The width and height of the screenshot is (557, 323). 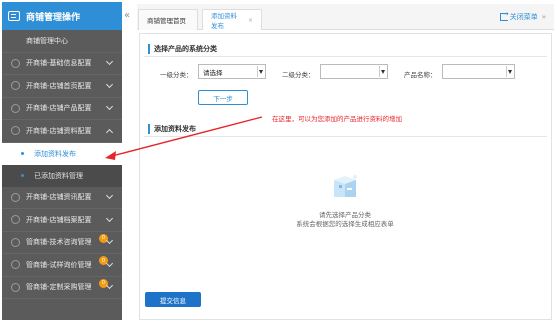 What do you see at coordinates (53, 17) in the screenshot?
I see `sidebar-title: 商铺管理操作` at bounding box center [53, 17].